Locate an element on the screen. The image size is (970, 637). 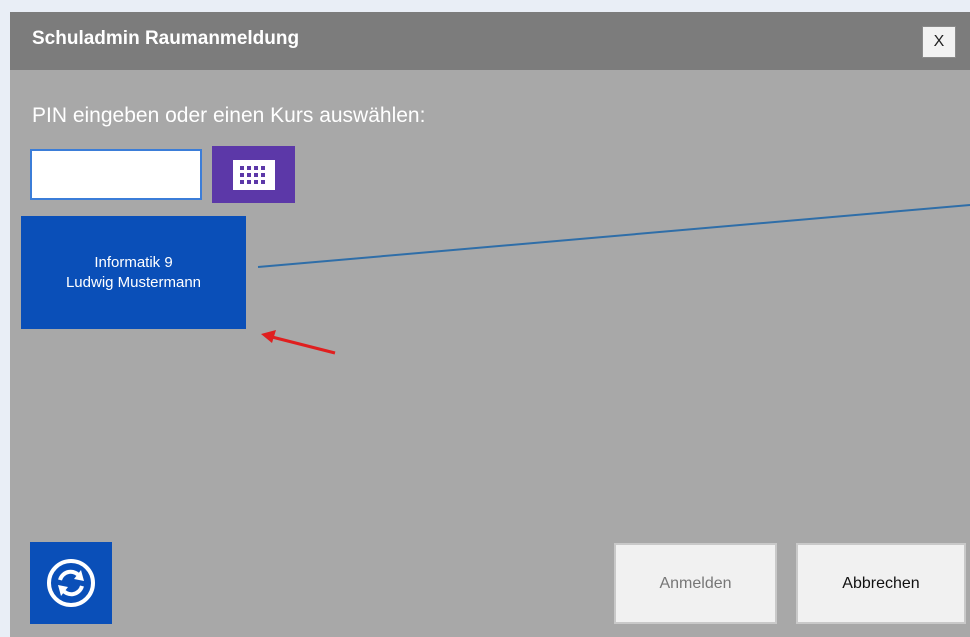
callout-line is located at coordinates (613, 236).